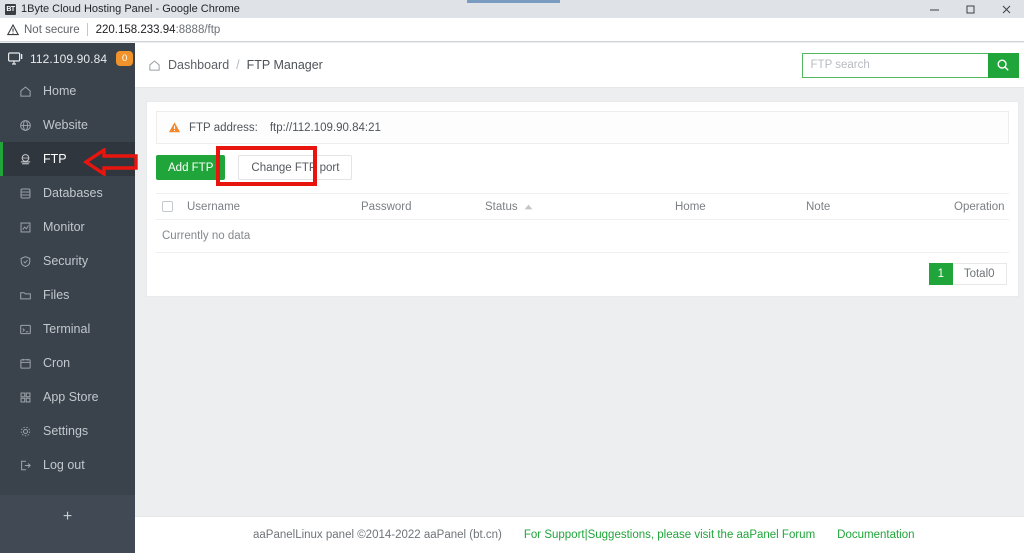 The image size is (1024, 553). I want to click on sidebar-item-settings: Settings, so click(67, 431).